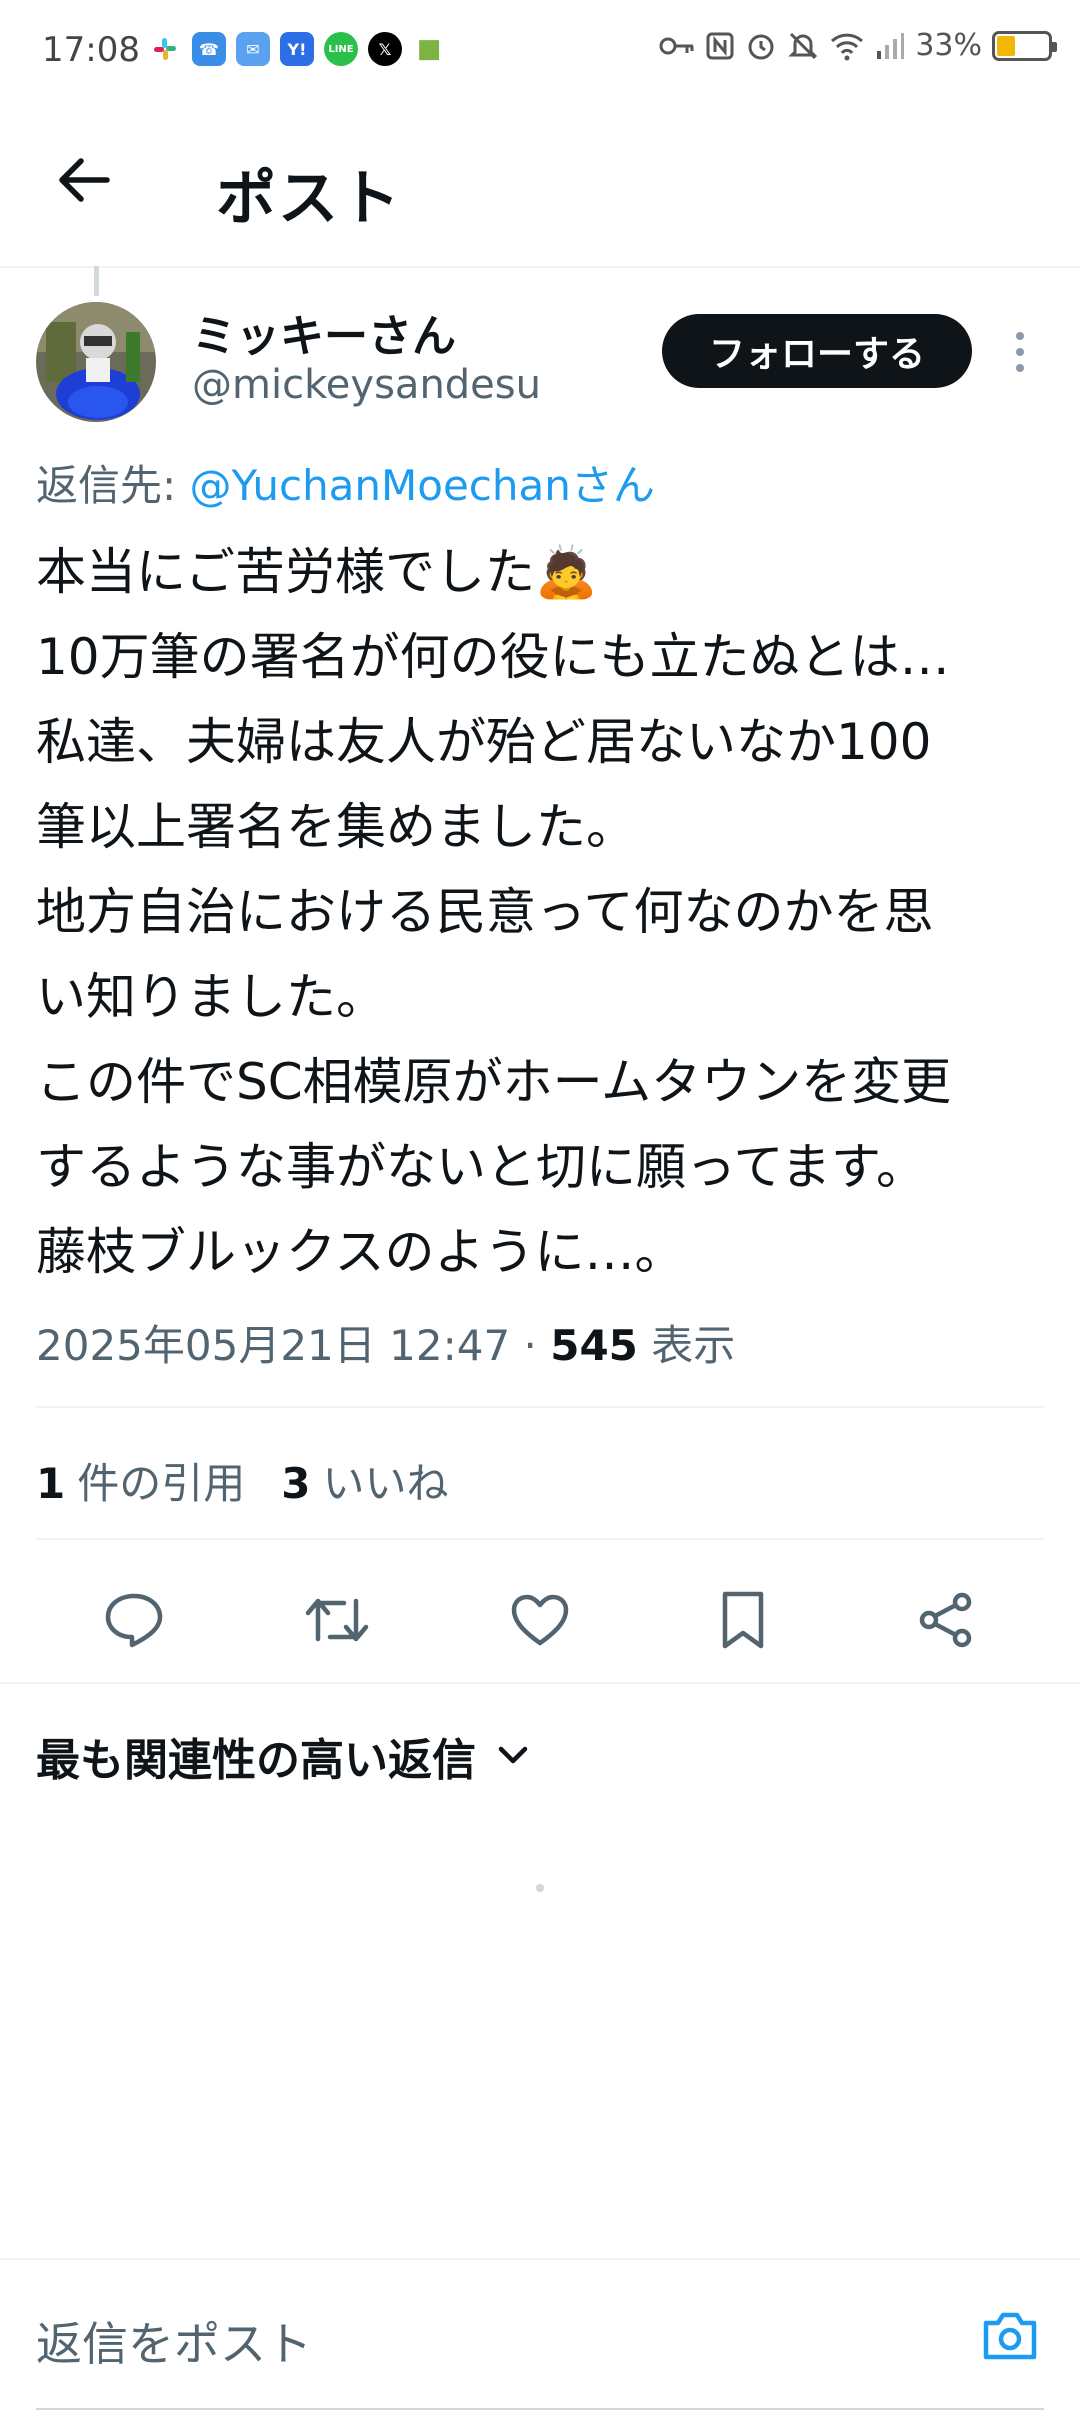 Image resolution: width=1080 pixels, height=2410 pixels. What do you see at coordinates (366, 385) in the screenshot?
I see `author-handle: @mickeysandesu` at bounding box center [366, 385].